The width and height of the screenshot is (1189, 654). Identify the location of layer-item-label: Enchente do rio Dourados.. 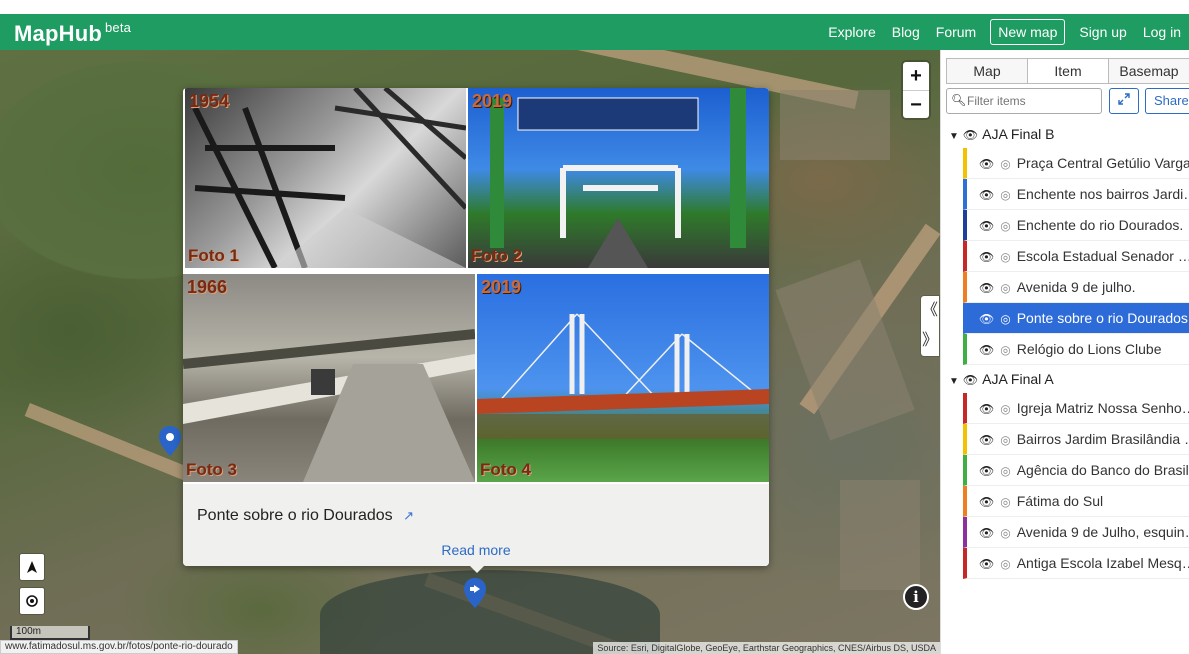
(1100, 225).